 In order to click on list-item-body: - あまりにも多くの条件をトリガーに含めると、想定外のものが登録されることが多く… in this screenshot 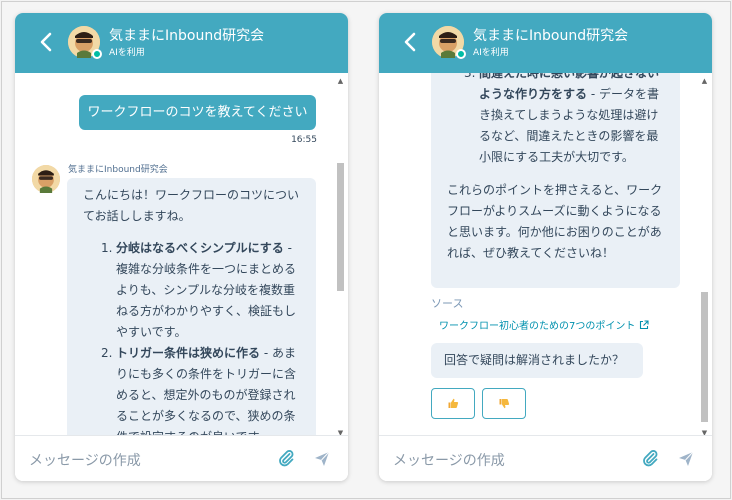, I will do `click(206, 393)`.